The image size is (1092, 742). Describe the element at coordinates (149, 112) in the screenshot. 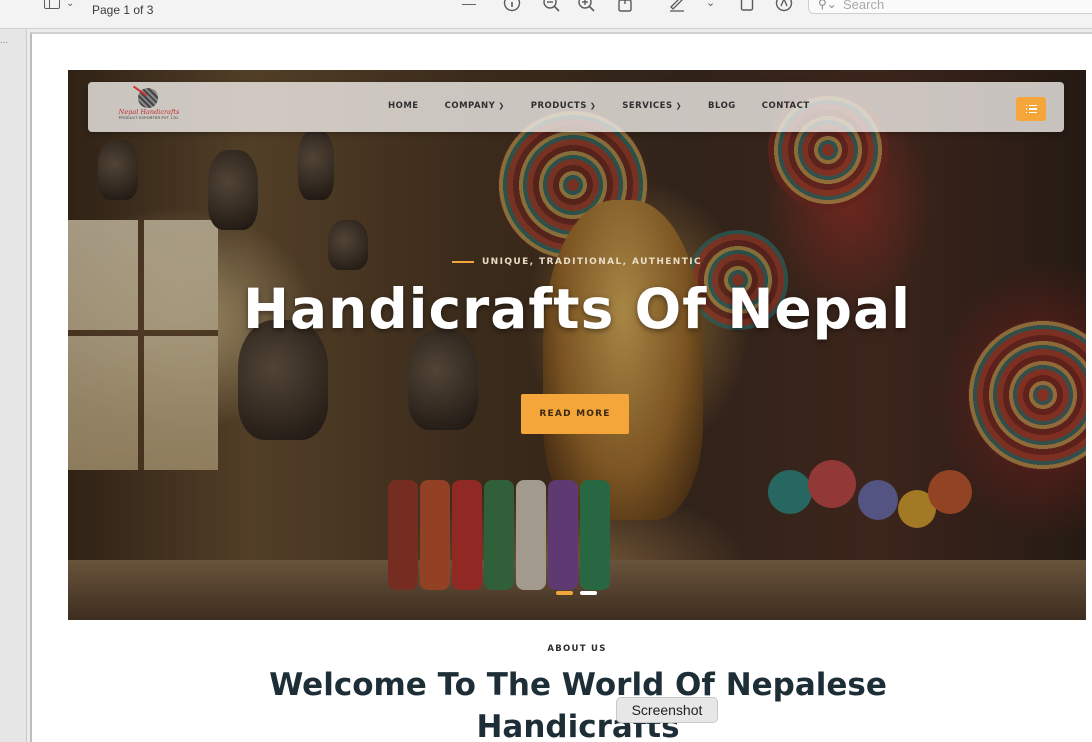

I see `logo-text: Nepal Handicrafts` at that location.